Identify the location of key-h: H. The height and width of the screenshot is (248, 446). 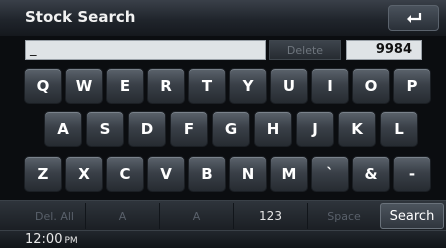
(273, 129).